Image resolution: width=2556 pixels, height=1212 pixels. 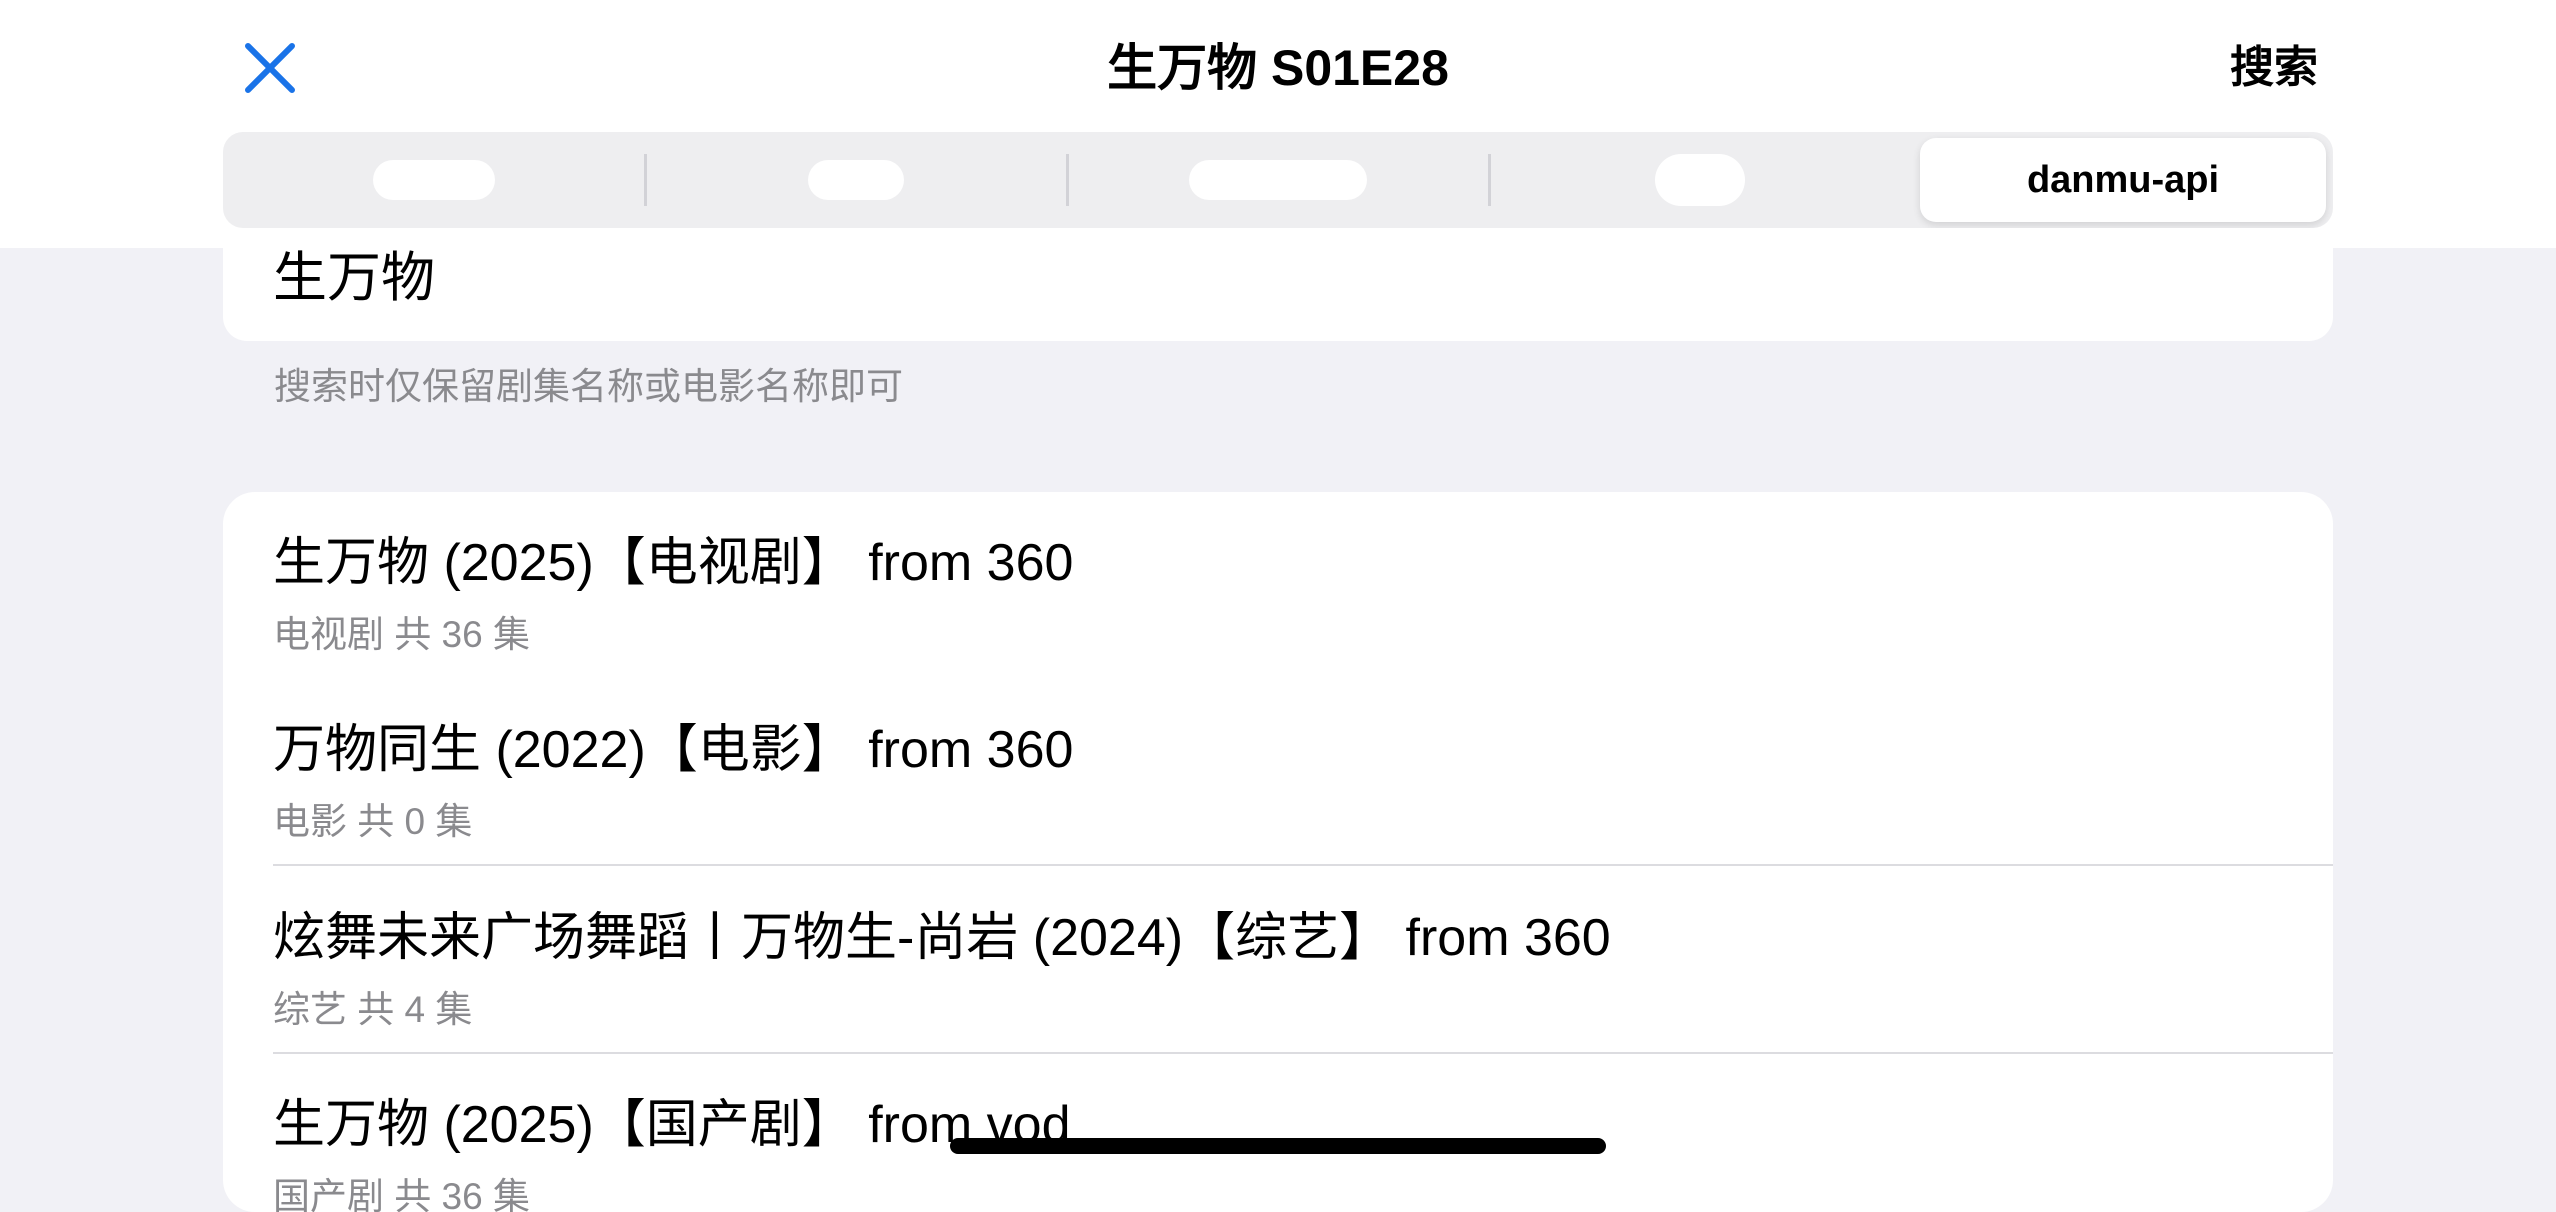 What do you see at coordinates (1278, 772) in the screenshot?
I see `result-row: 万物同生 (2022)【电影】 from 360 电影 共 0 集` at bounding box center [1278, 772].